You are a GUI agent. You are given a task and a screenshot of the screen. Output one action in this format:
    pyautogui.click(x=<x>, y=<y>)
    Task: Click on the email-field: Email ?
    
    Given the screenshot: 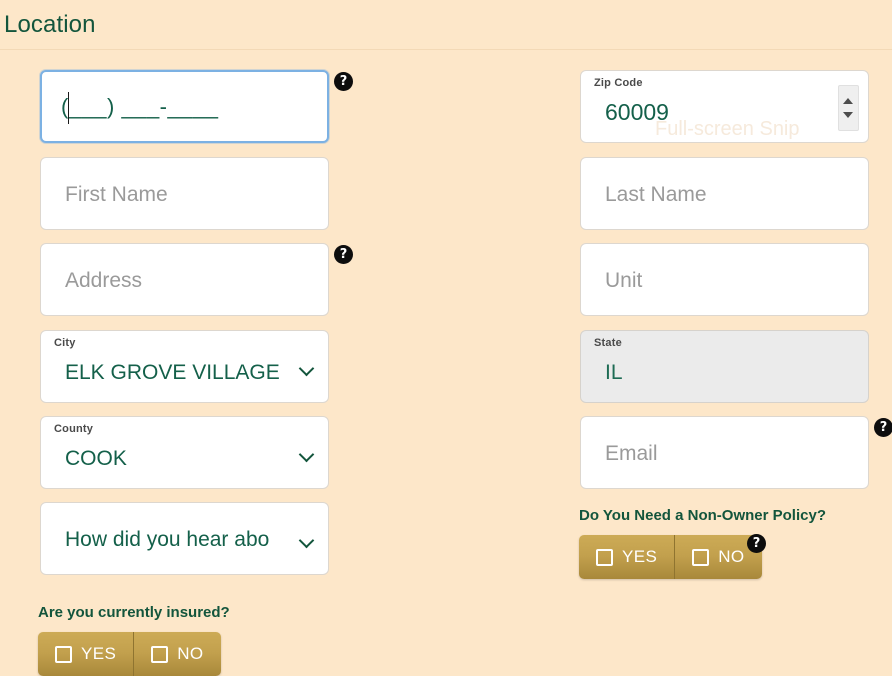 What is the action you would take?
    pyautogui.click(x=736, y=452)
    